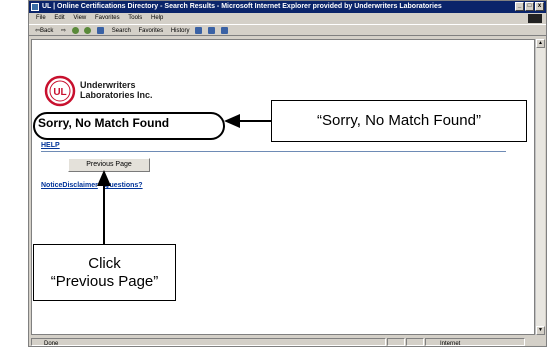 The height and width of the screenshot is (349, 548). Describe the element at coordinates (184, 179) in the screenshot. I see `annotation-arrows` at that location.